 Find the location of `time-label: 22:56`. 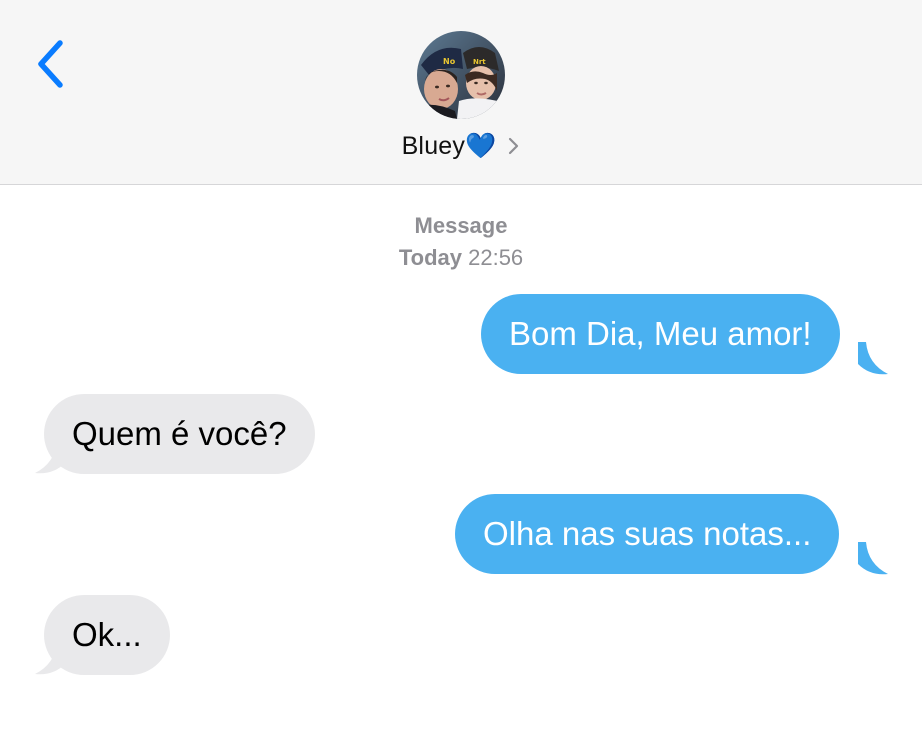

time-label: 22:56 is located at coordinates (496, 257).